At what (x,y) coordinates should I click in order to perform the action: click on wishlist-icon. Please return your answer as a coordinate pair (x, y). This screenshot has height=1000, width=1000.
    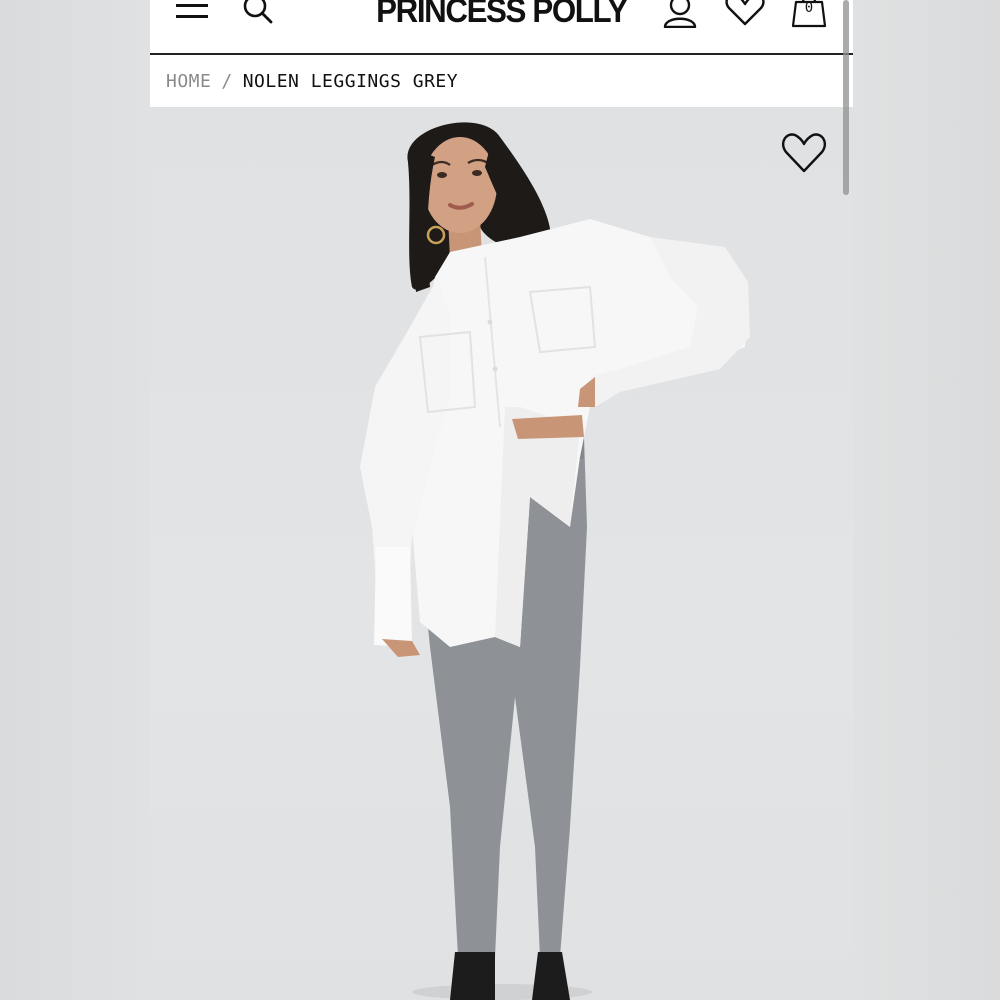
    Looking at the image, I should click on (745, 13).